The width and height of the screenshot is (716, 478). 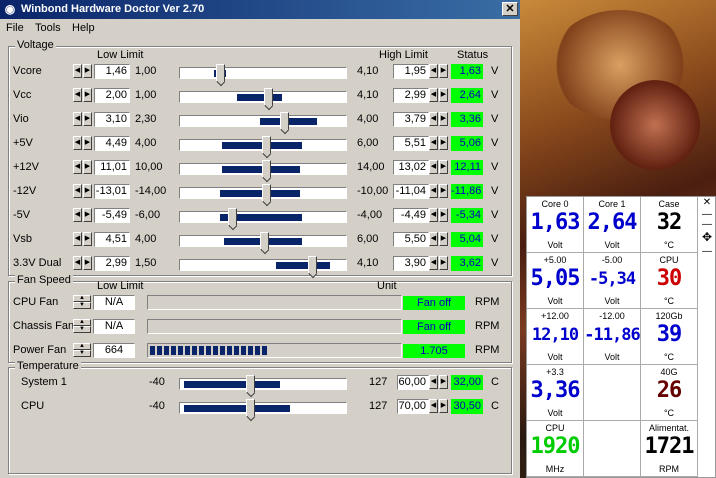 What do you see at coordinates (411, 143) in the screenshot?
I see `high-limit-input: 5,51` at bounding box center [411, 143].